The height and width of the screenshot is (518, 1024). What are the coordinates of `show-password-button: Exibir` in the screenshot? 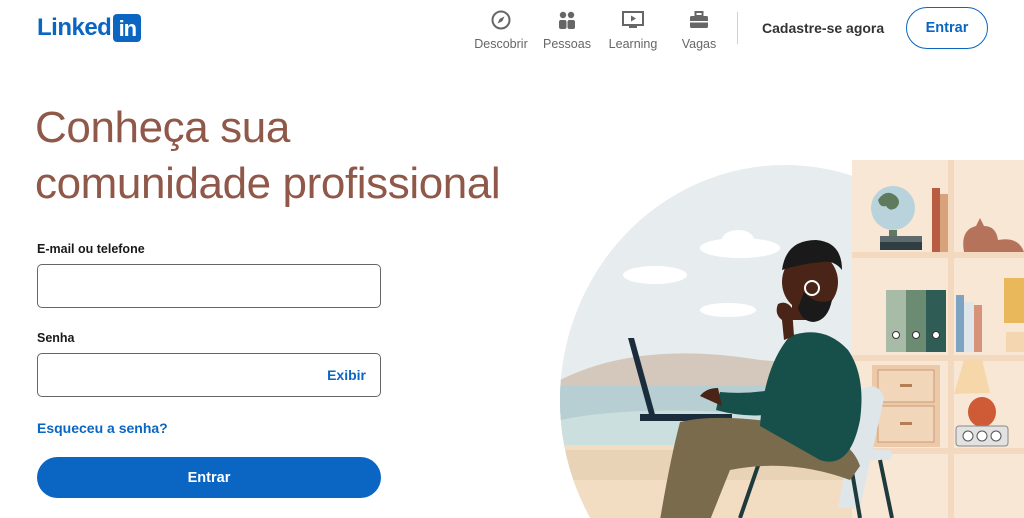 It's located at (346, 375).